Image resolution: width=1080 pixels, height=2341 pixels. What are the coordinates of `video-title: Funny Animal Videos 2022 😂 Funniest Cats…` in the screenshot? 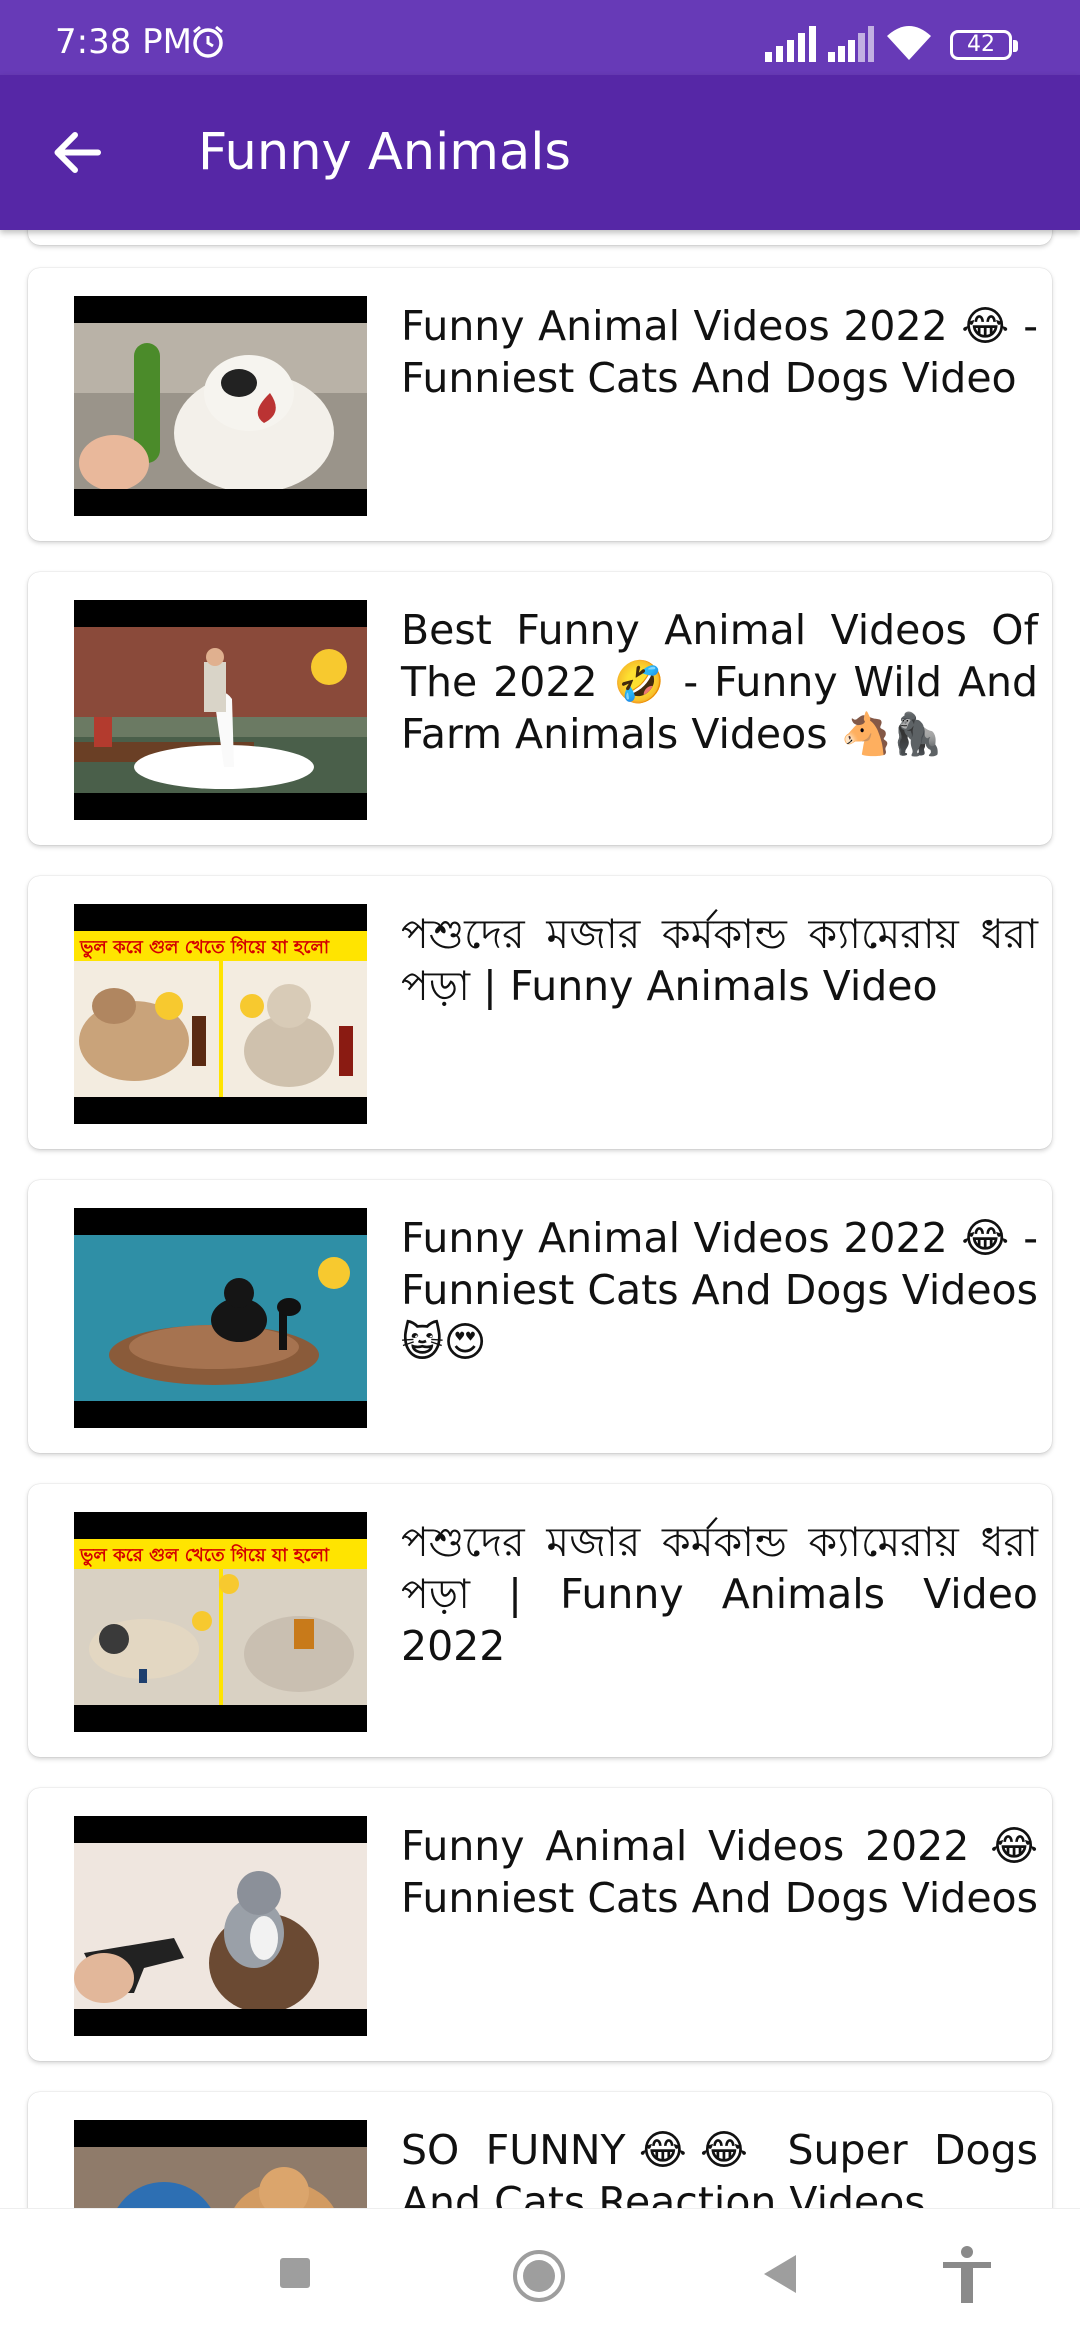 It's located at (719, 1872).